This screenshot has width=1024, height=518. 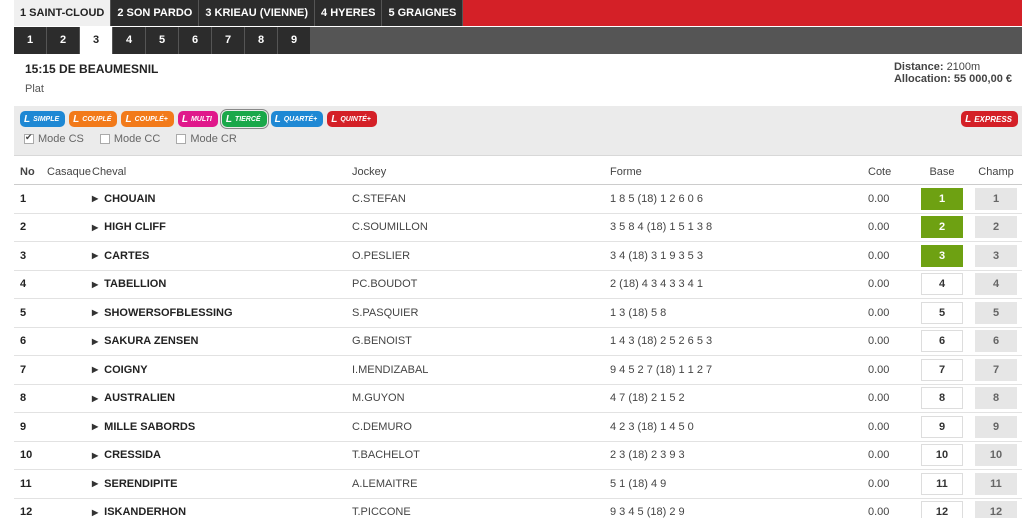 I want to click on base-select-button: 7, so click(x=942, y=369).